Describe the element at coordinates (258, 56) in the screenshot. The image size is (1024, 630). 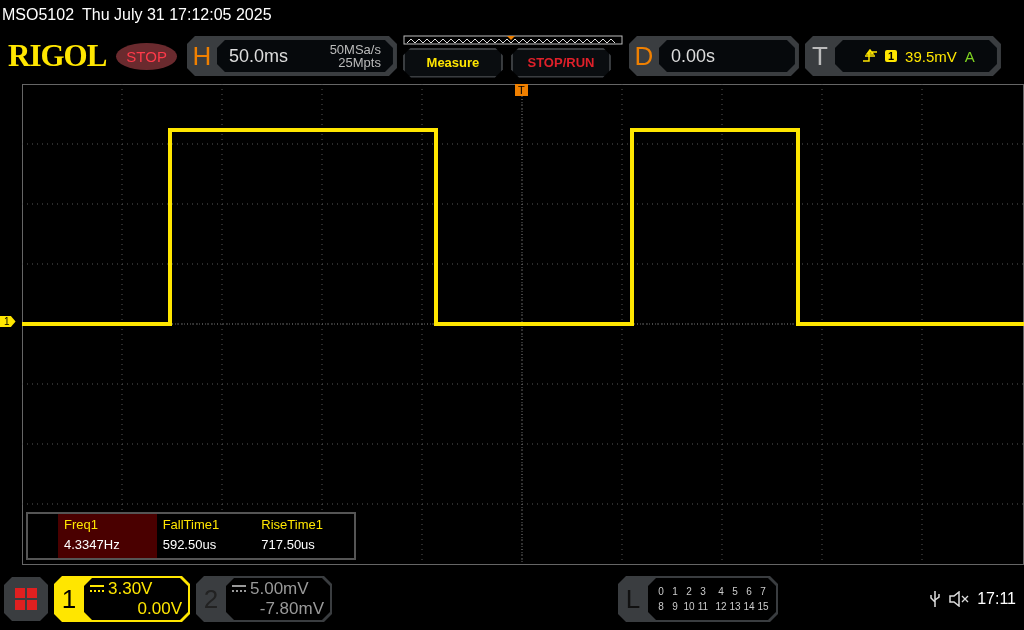
I see `timebase-value: 50.0ms` at that location.